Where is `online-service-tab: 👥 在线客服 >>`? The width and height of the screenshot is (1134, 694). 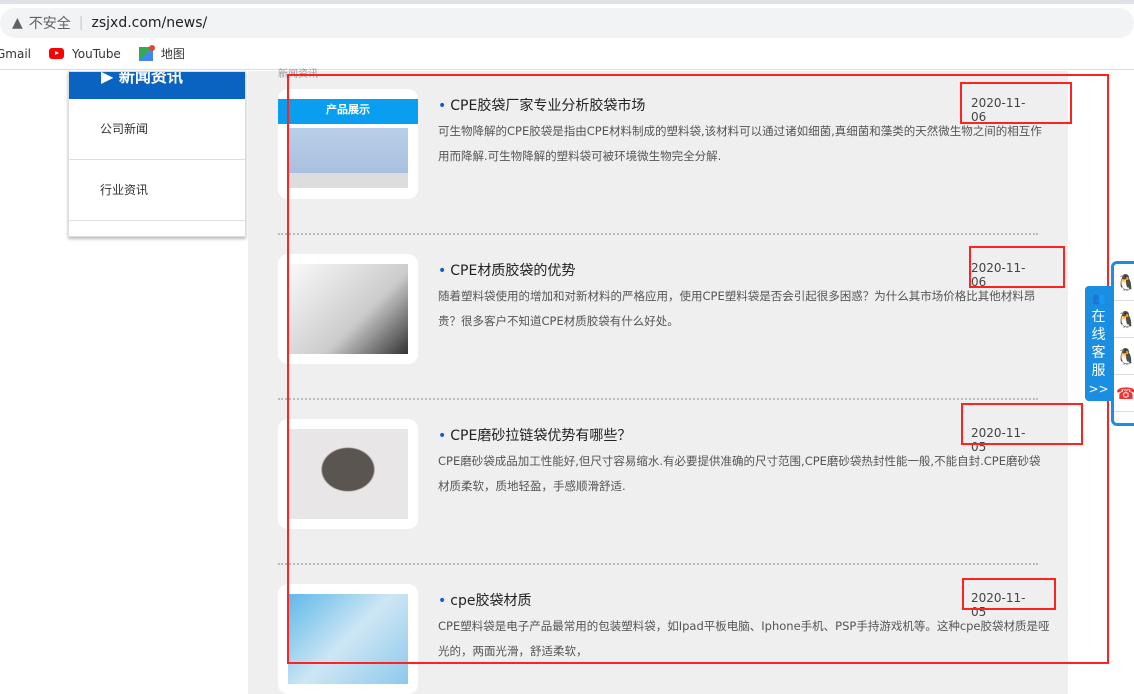
online-service-tab: 👥 在线客服 >> is located at coordinates (1098, 343).